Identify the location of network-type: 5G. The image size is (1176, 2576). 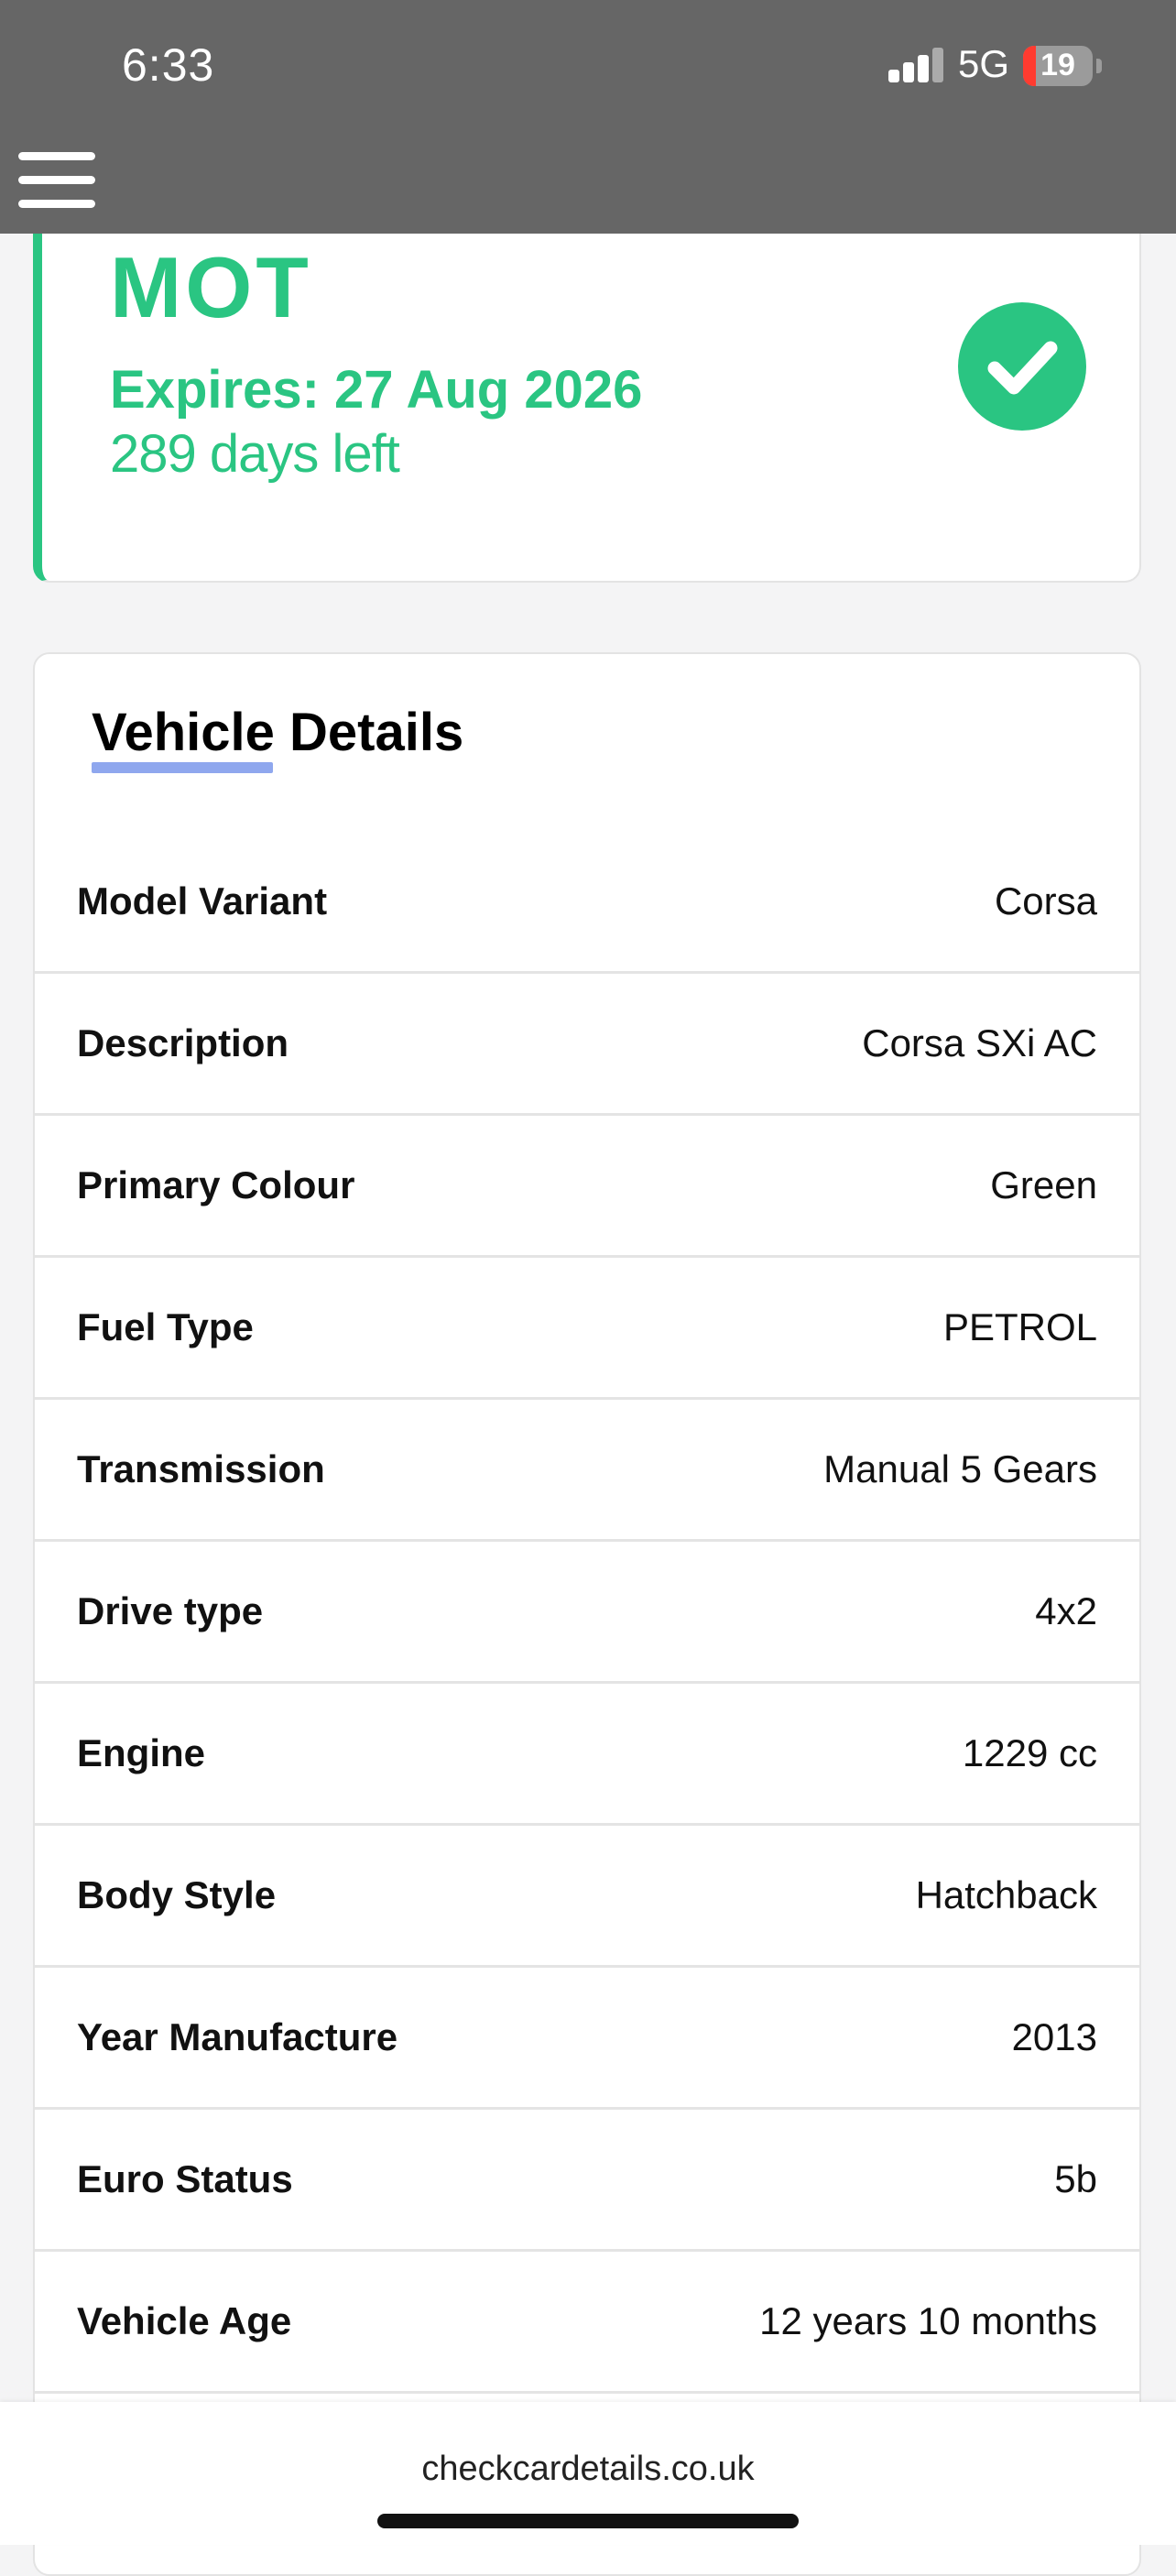
(984, 64).